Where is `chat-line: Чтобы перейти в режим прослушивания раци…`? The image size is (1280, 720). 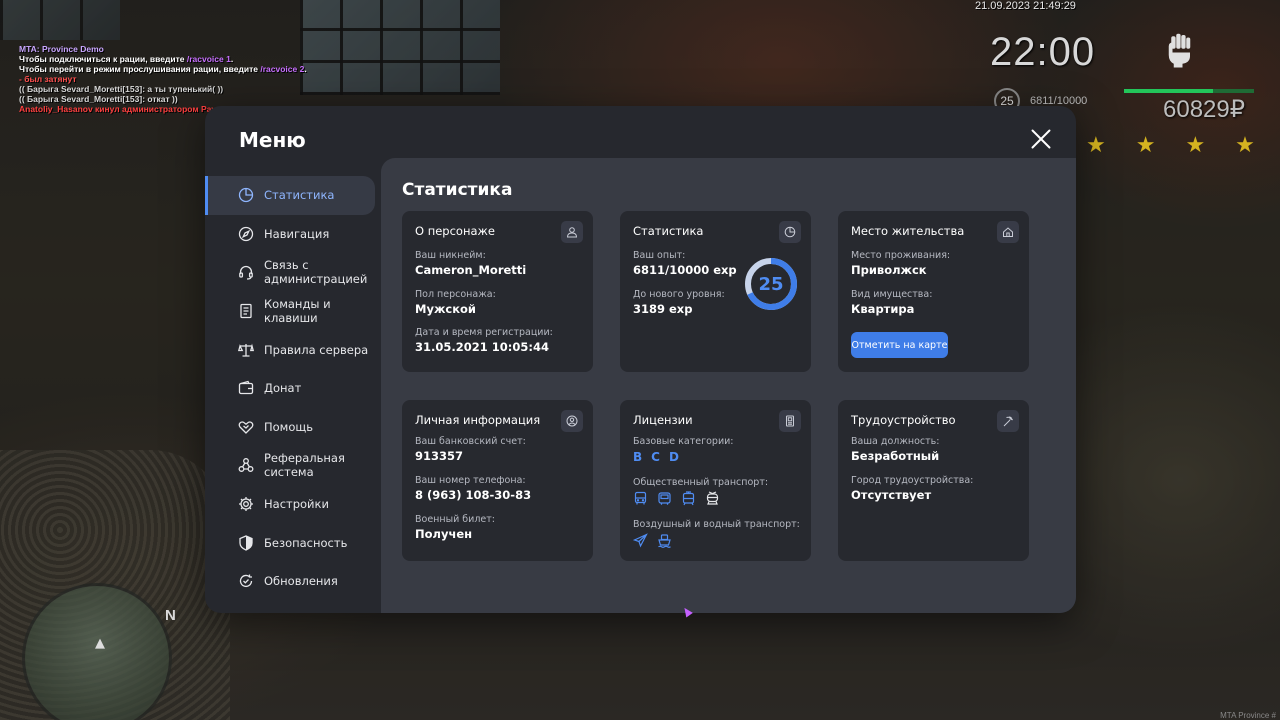
chat-line: Чтобы перейти в режим прослушивания раци… is located at coordinates (163, 69).